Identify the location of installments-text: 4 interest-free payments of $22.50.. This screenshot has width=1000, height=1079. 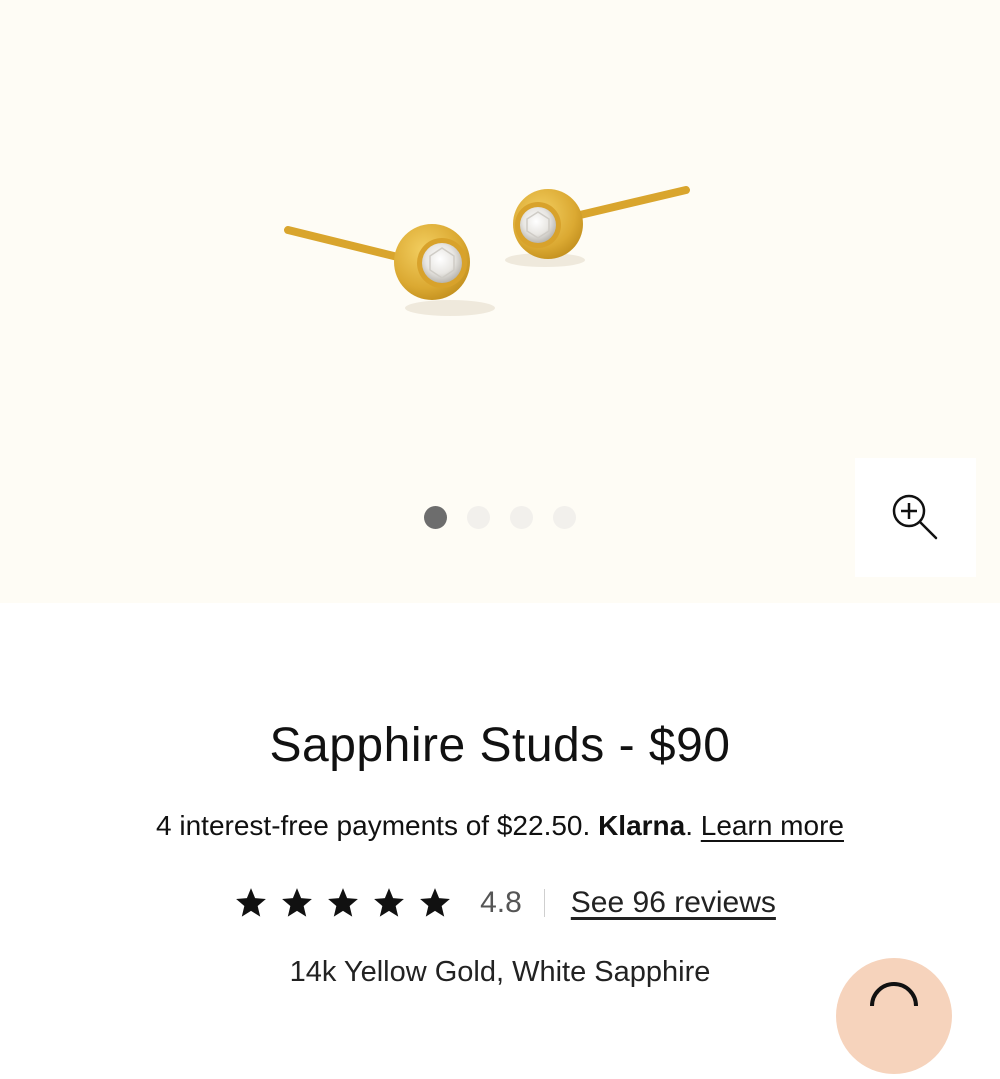
(373, 825).